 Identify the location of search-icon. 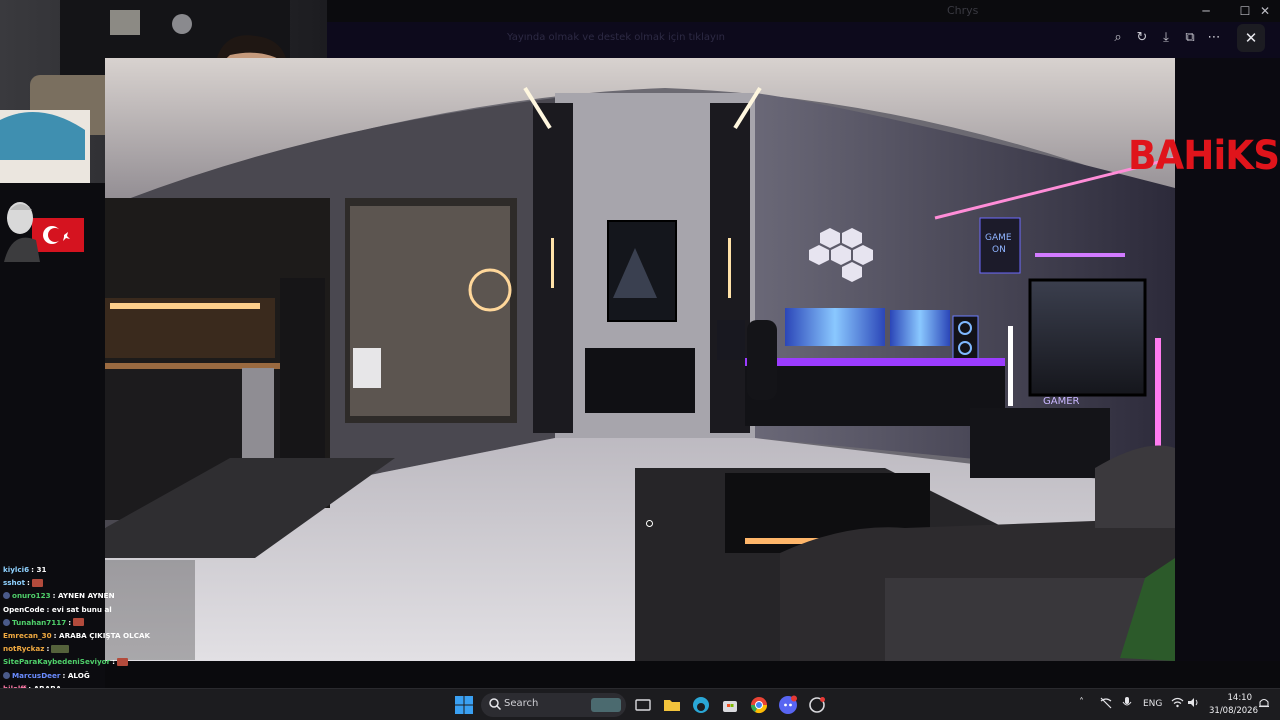
(495, 704).